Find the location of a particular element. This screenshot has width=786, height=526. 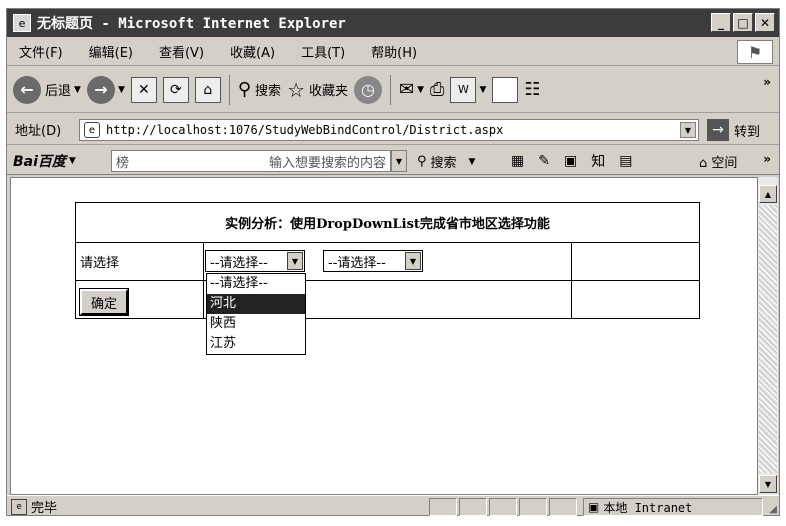

status-text: 完毕 is located at coordinates (44, 508).